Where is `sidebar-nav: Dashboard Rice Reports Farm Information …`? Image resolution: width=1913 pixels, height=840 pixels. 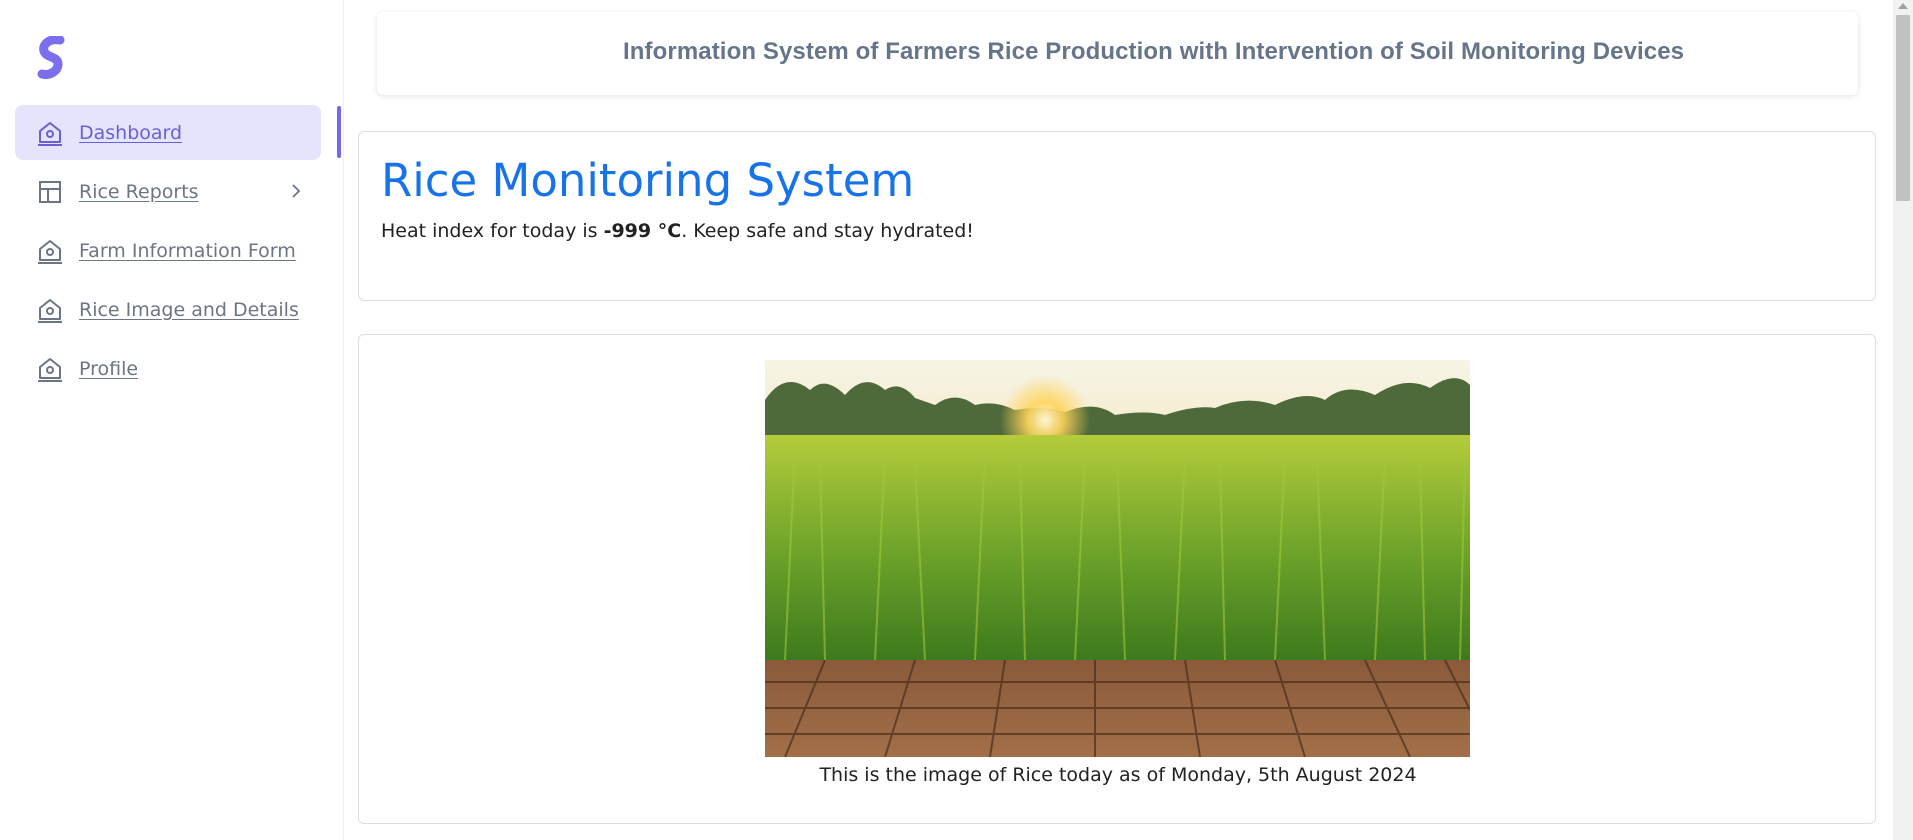
sidebar-nav: Dashboard Rice Reports Farm Information … is located at coordinates (168, 252).